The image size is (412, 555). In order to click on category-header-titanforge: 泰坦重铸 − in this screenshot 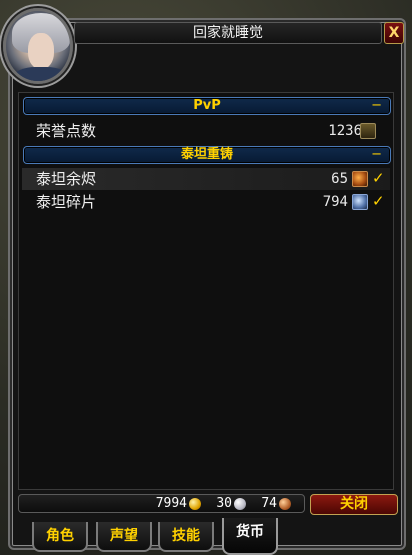, I will do `click(207, 155)`.